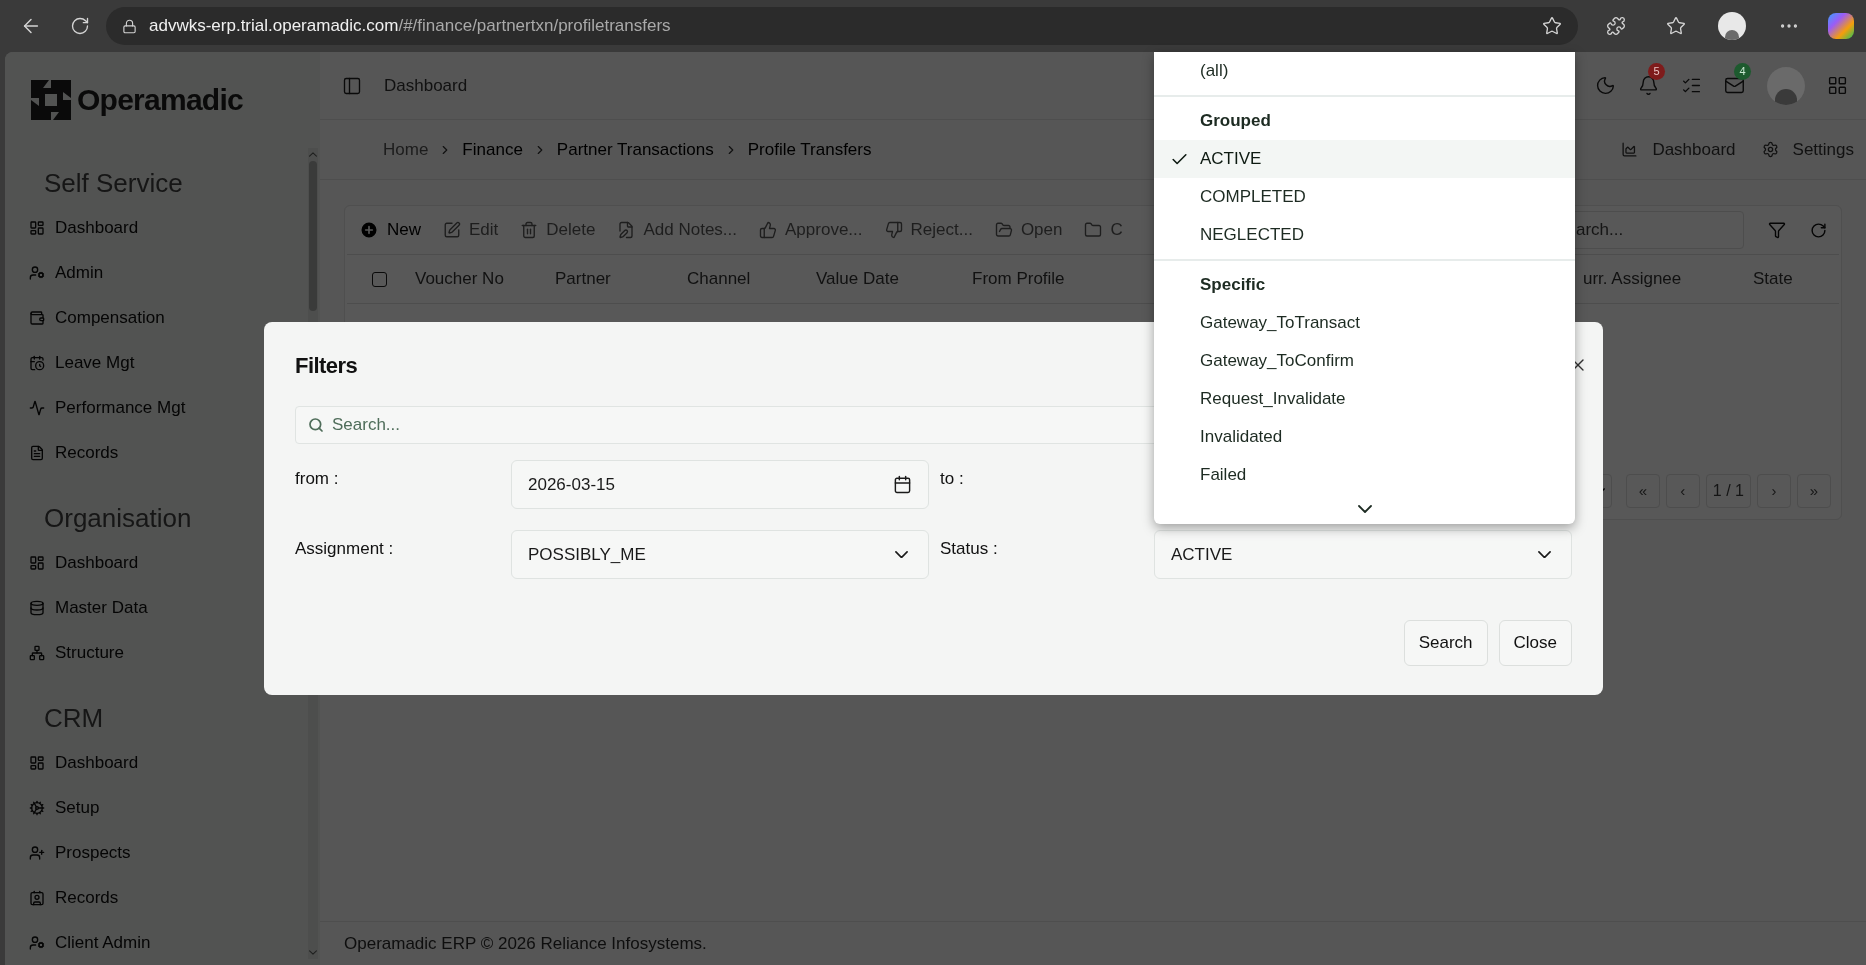 The width and height of the screenshot is (1866, 965). I want to click on date-field: 2026-03-15, so click(720, 484).